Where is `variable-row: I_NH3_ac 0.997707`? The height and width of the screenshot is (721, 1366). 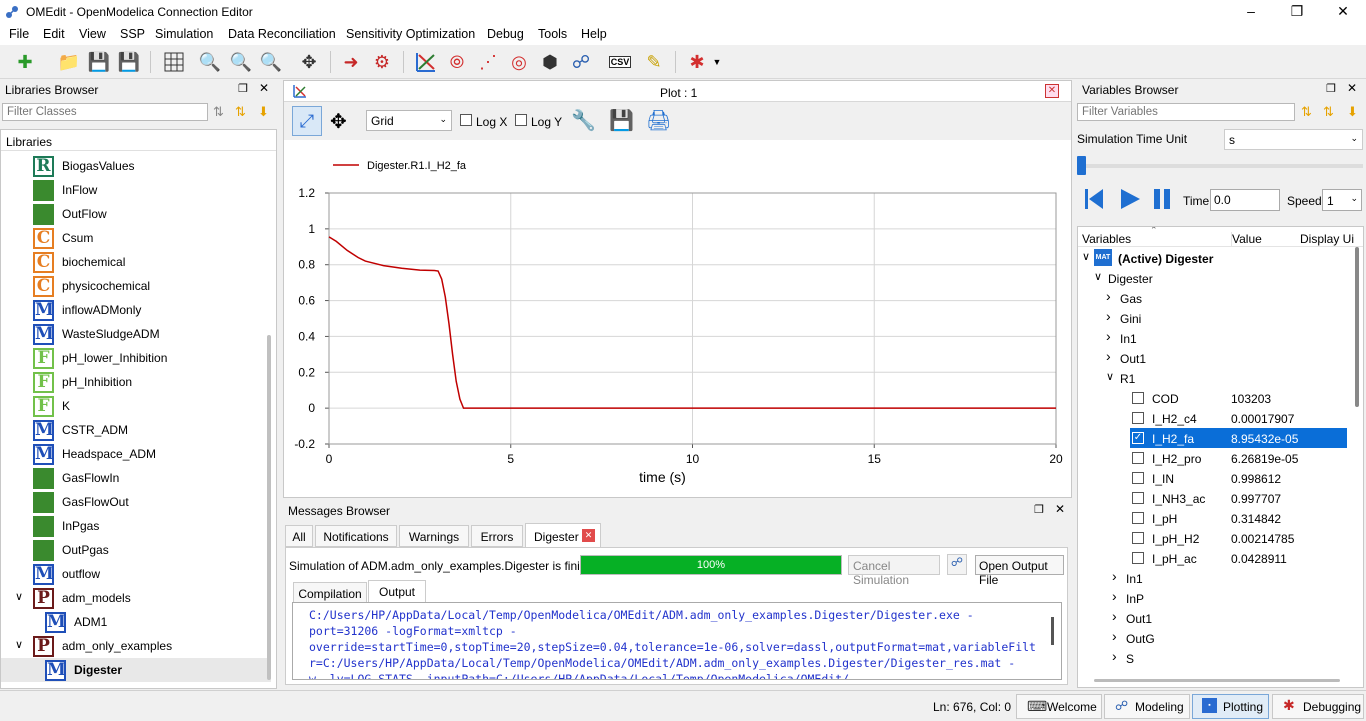 variable-row: I_NH3_ac 0.997707 is located at coordinates (1213, 498).